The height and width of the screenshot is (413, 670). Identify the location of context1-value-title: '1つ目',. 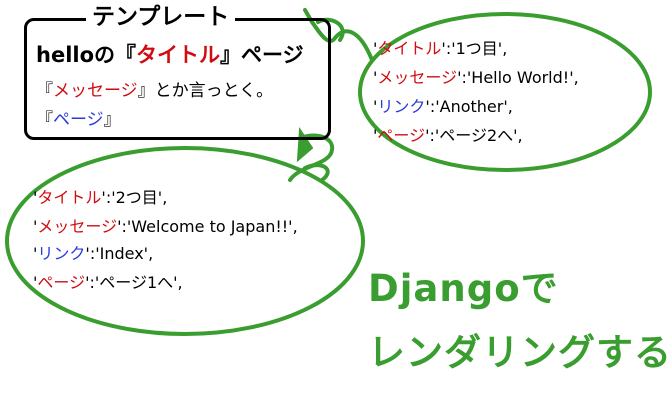
(479, 48).